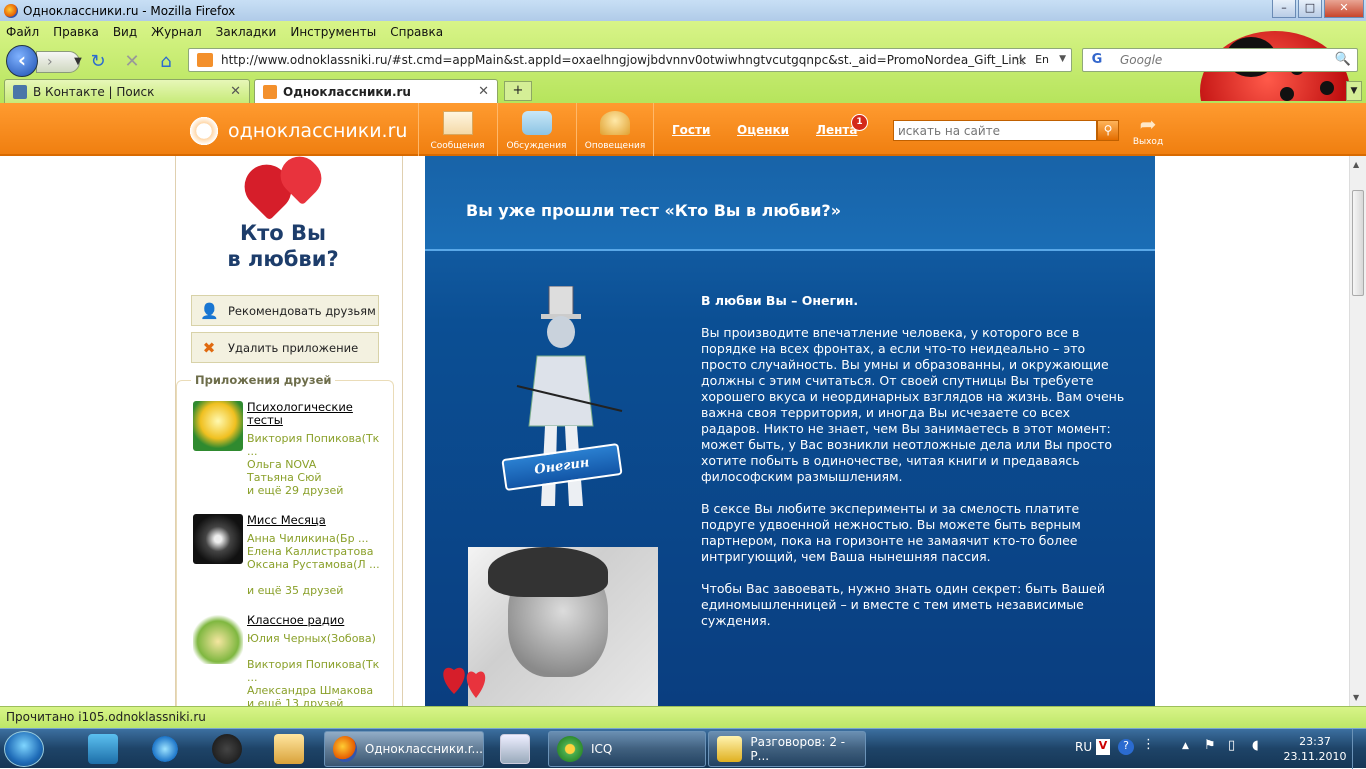 This screenshot has height=769, width=1366. What do you see at coordinates (347, 91) in the screenshot?
I see `tab-label: Одноклассники.ru` at bounding box center [347, 91].